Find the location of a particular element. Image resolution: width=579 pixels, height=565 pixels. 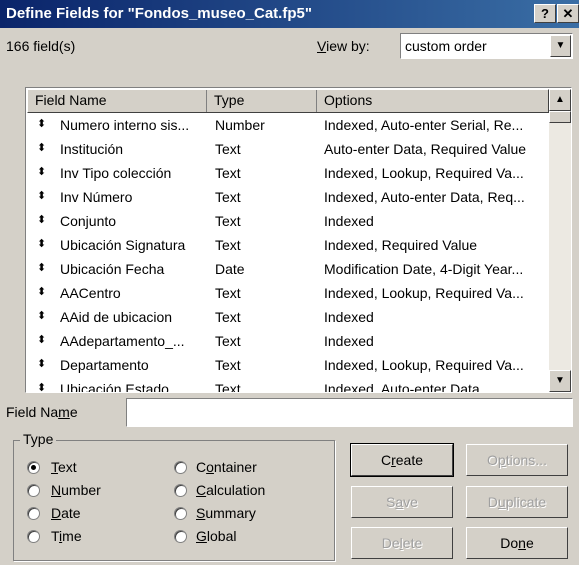

view-by-value: custom order is located at coordinates (446, 46).